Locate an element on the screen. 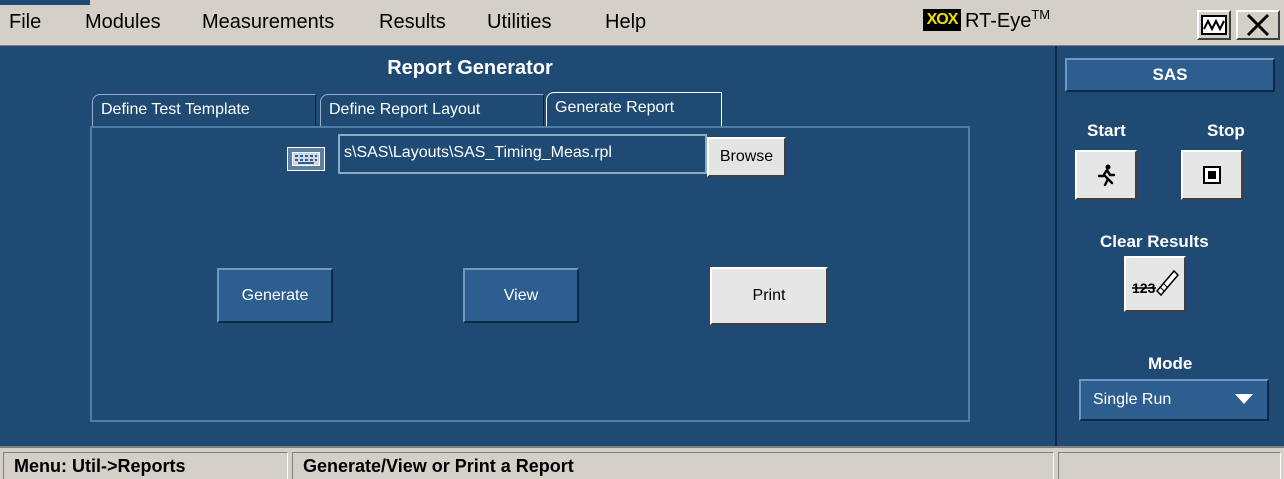 Image resolution: width=1284 pixels, height=479 pixels. start-button is located at coordinates (1106, 175).